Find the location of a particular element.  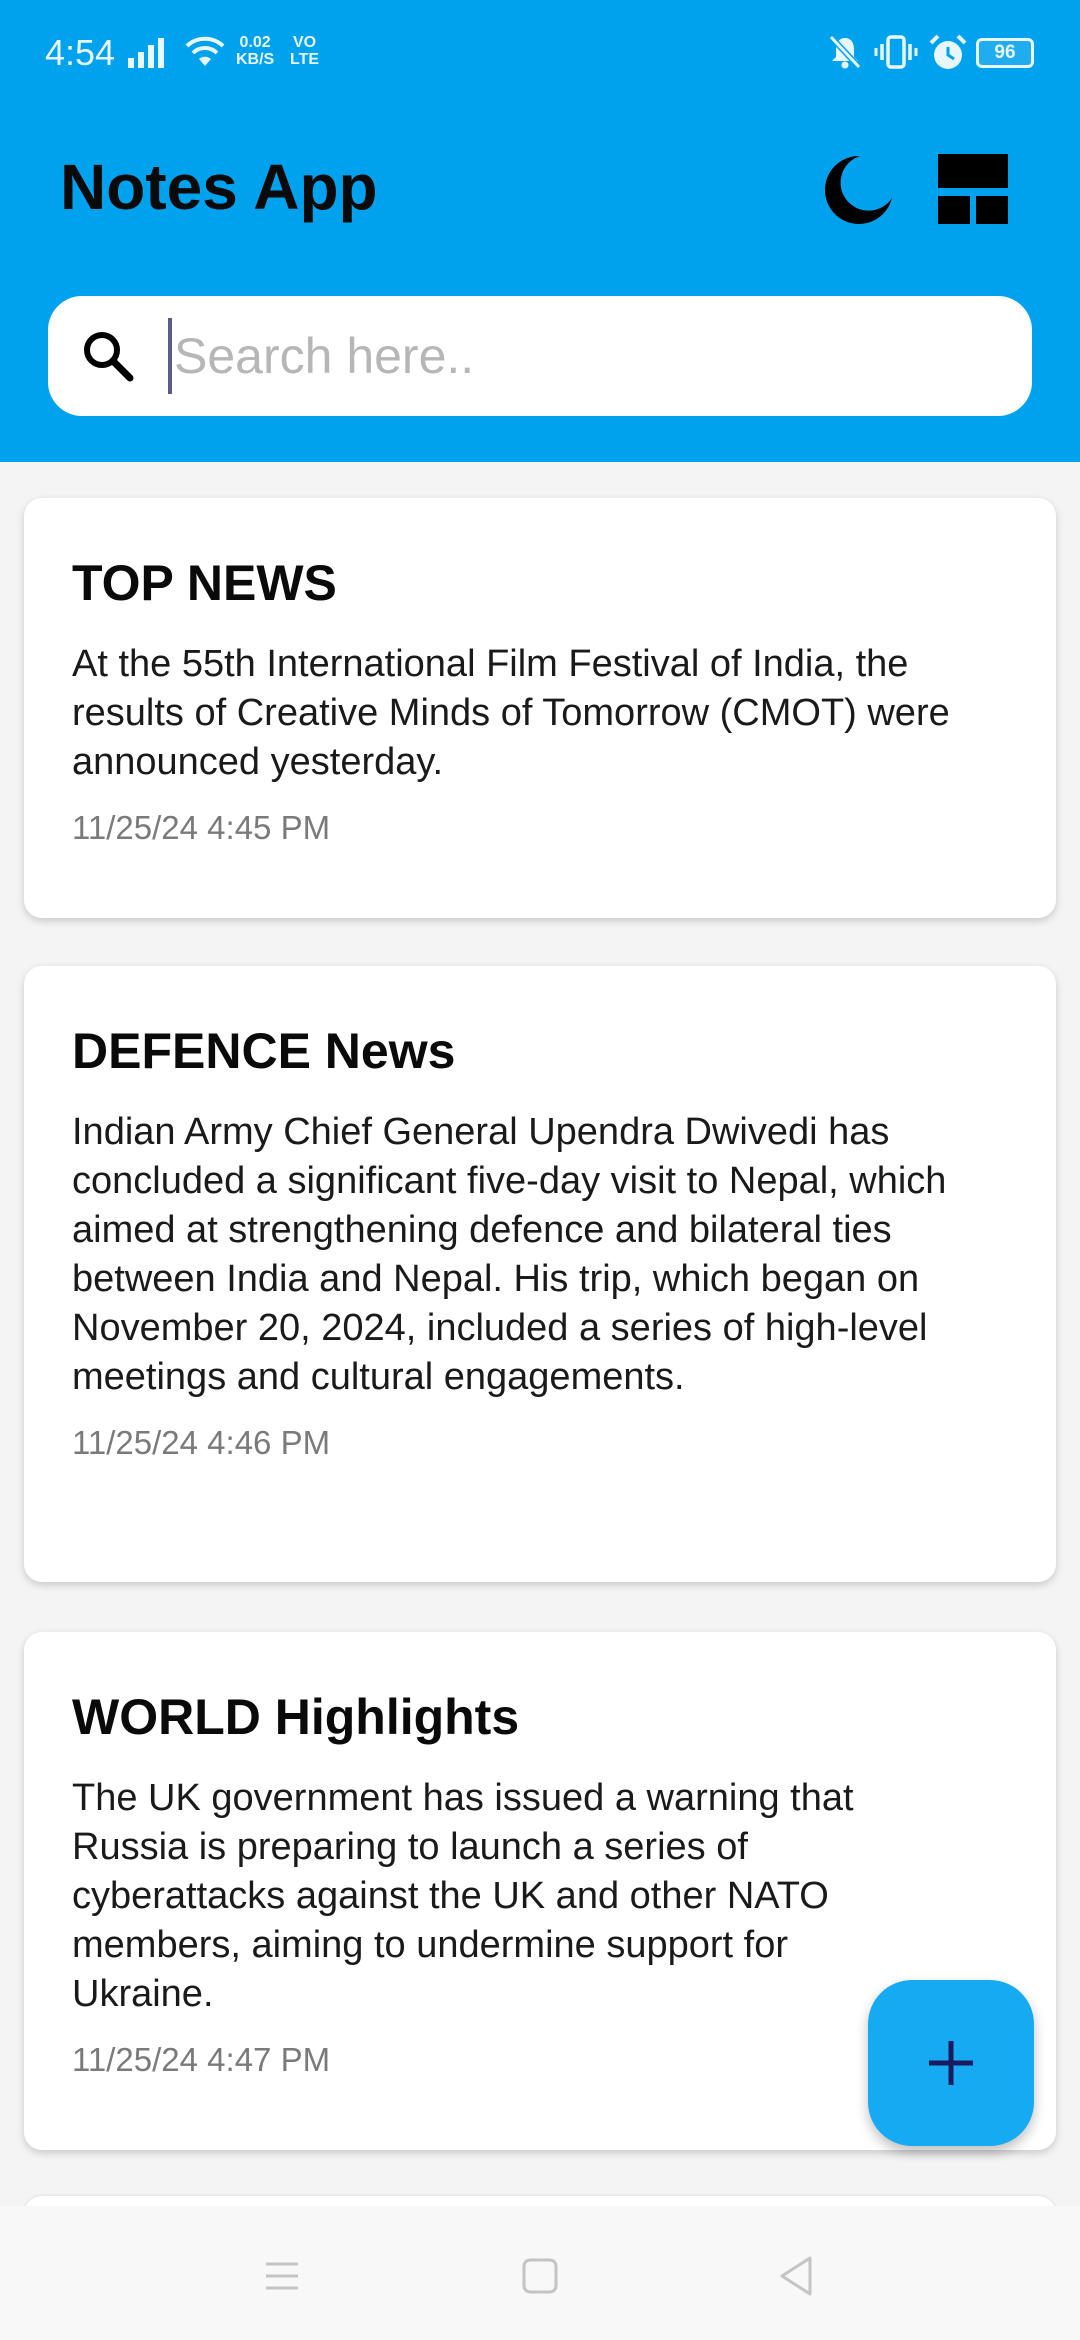

volte-bottom: LTE is located at coordinates (305, 59).